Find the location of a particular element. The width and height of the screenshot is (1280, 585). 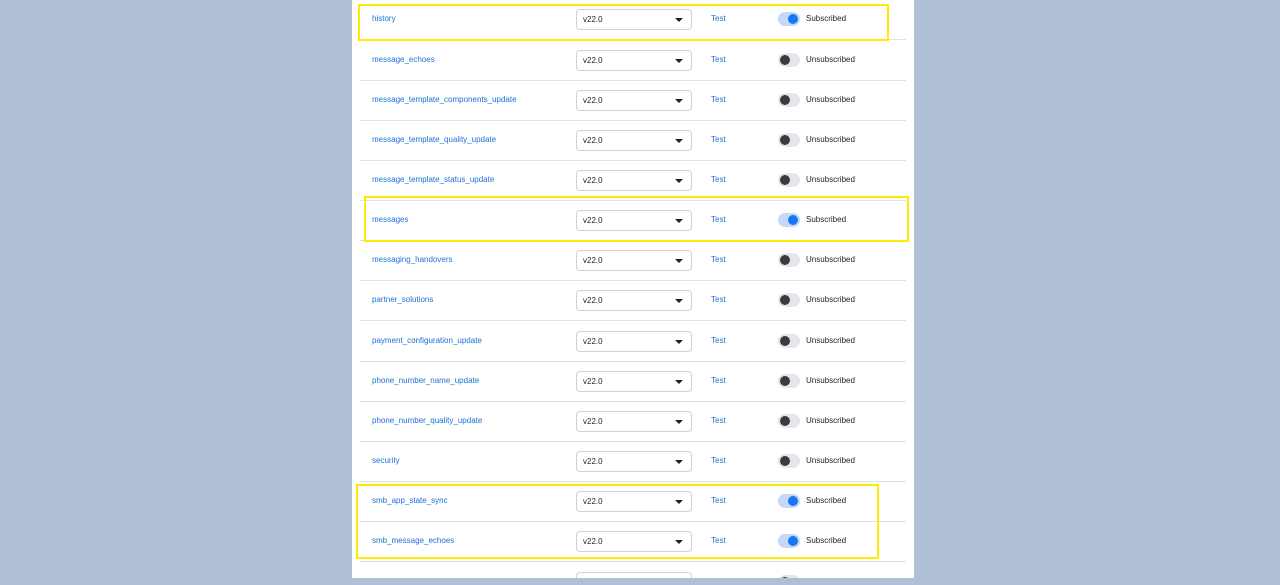

field-name-link: security is located at coordinates (386, 460).